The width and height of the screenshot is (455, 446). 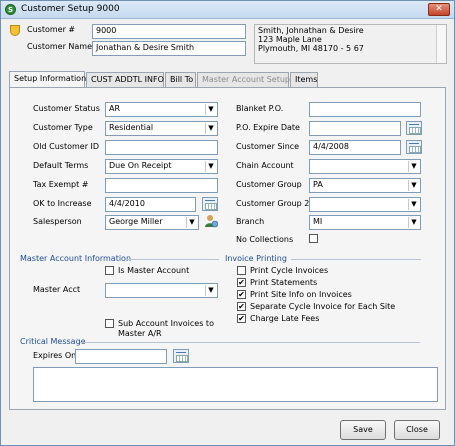 What do you see at coordinates (61, 165) in the screenshot?
I see `default-terms-label: Default Terms` at bounding box center [61, 165].